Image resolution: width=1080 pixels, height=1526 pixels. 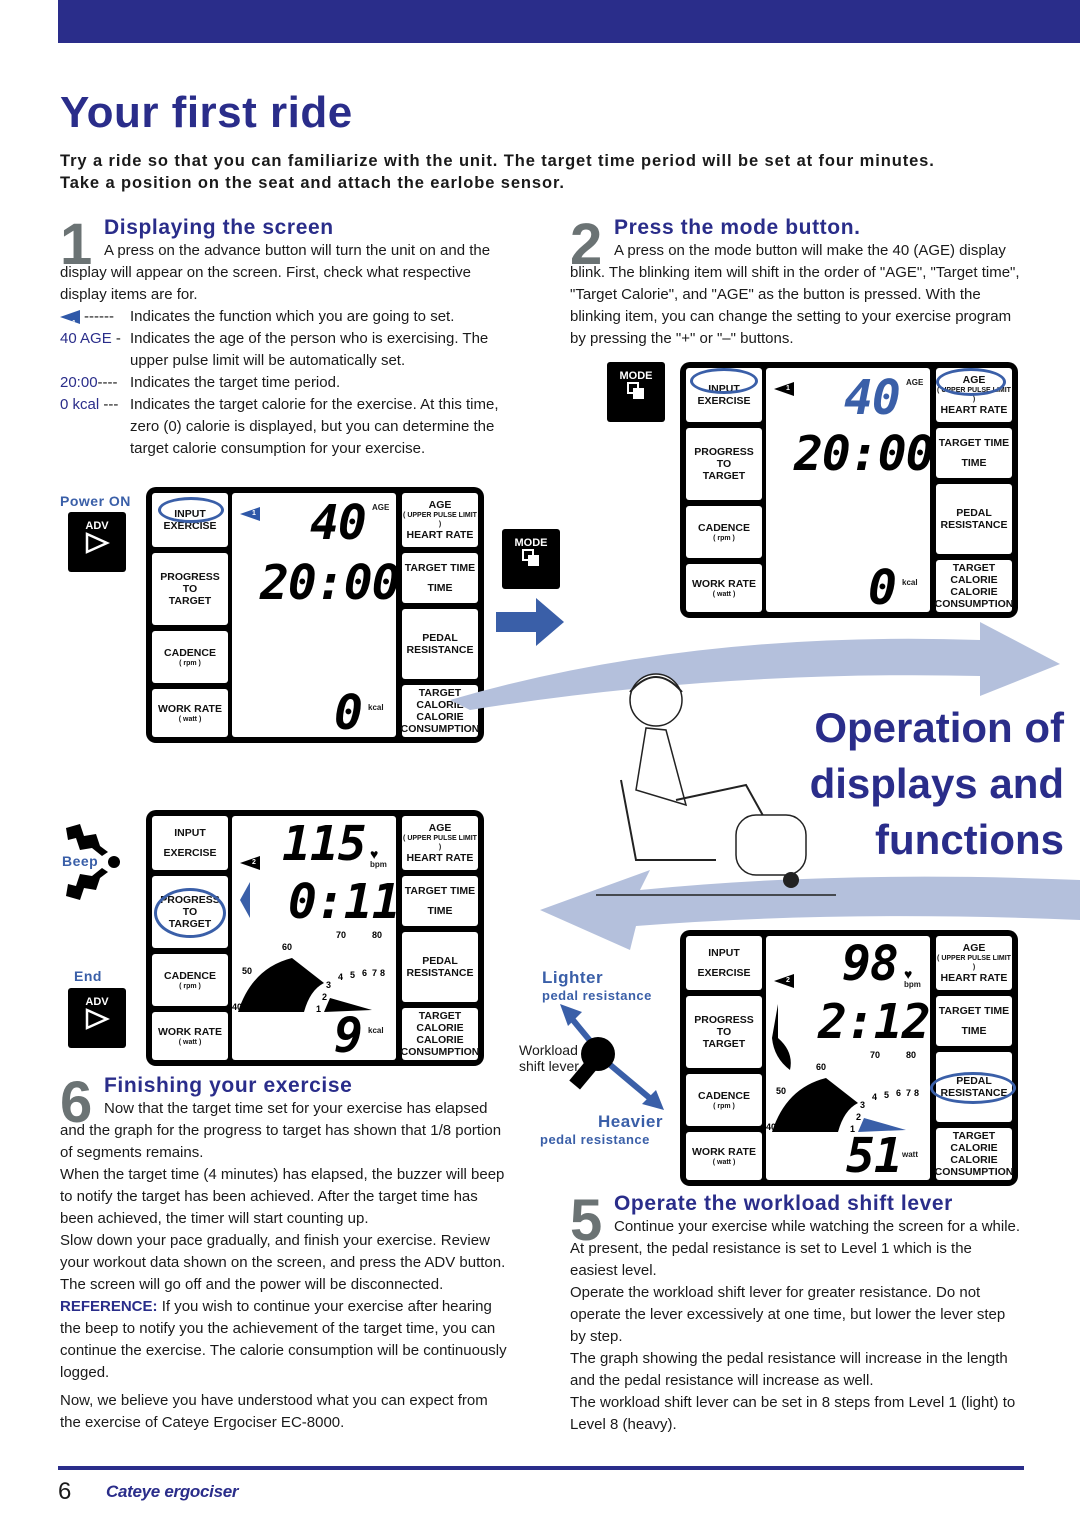 What do you see at coordinates (237, 1007) in the screenshot?
I see `tick-40: 40` at bounding box center [237, 1007].